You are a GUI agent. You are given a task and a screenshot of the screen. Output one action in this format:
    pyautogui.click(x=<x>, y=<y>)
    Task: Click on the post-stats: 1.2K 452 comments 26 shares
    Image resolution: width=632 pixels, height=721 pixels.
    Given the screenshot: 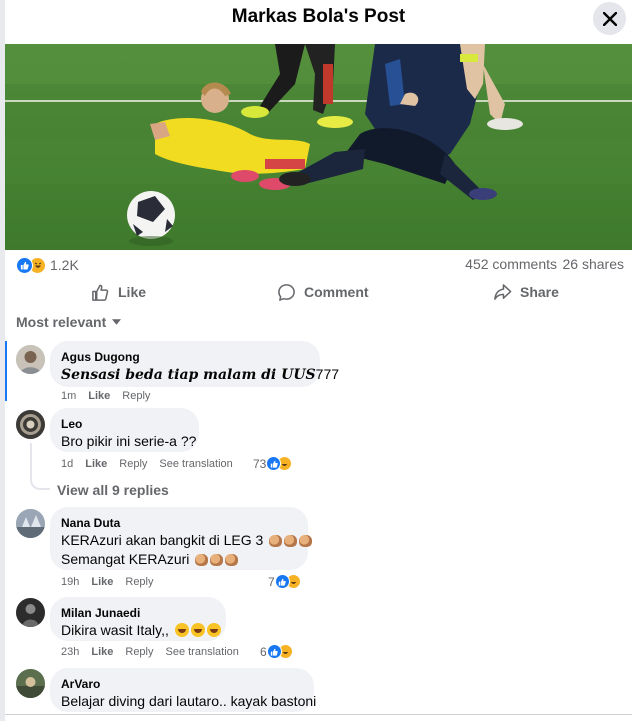 What is the action you would take?
    pyautogui.click(x=321, y=266)
    